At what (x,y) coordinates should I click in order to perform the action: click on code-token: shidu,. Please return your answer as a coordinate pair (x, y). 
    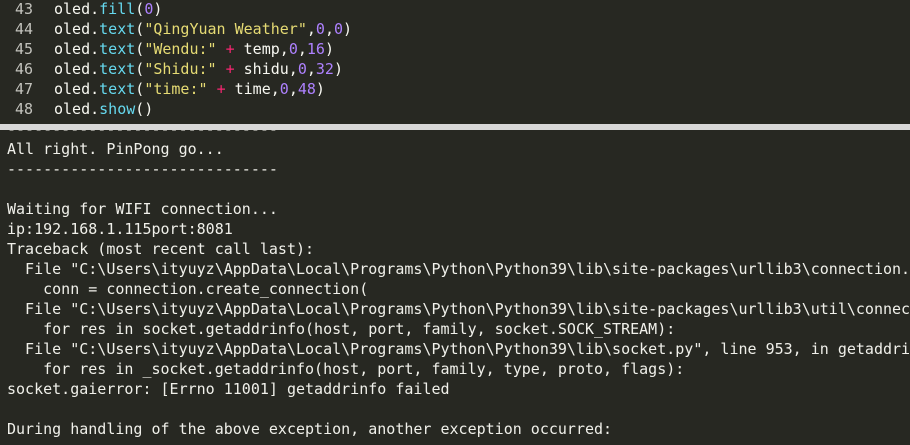
    Looking at the image, I should click on (266, 69).